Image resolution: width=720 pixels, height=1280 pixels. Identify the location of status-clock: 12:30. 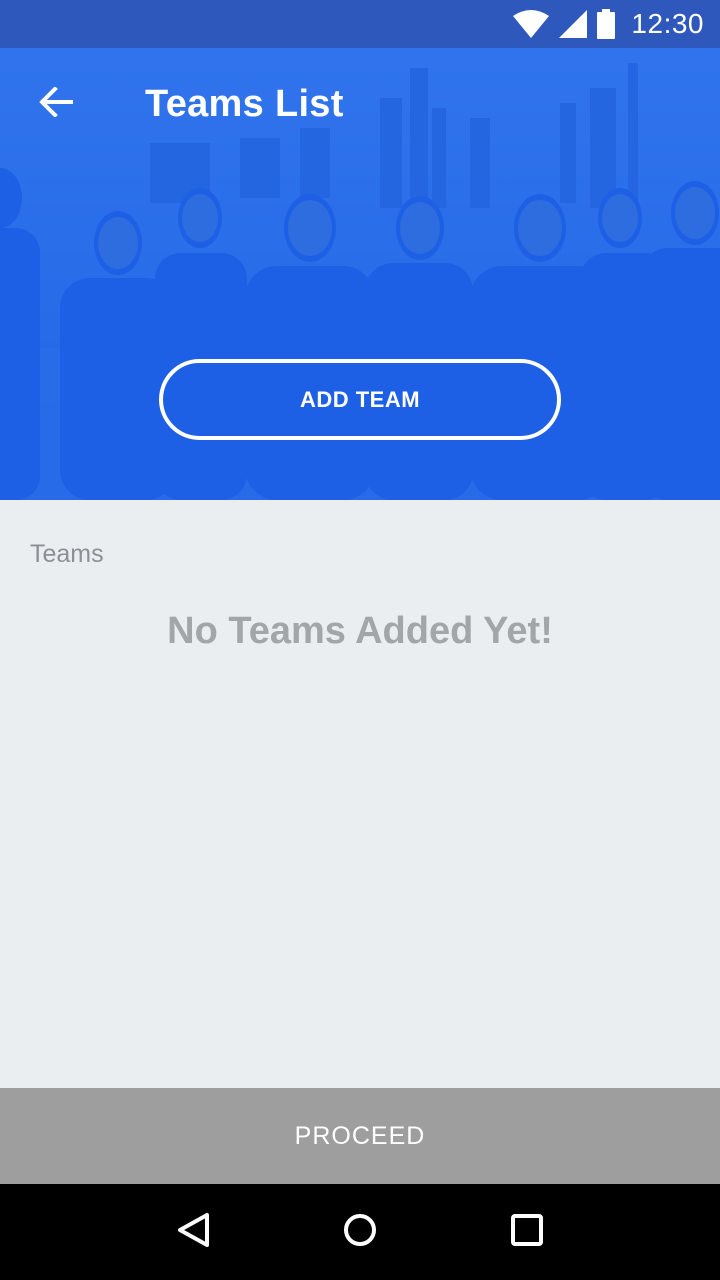
(667, 23).